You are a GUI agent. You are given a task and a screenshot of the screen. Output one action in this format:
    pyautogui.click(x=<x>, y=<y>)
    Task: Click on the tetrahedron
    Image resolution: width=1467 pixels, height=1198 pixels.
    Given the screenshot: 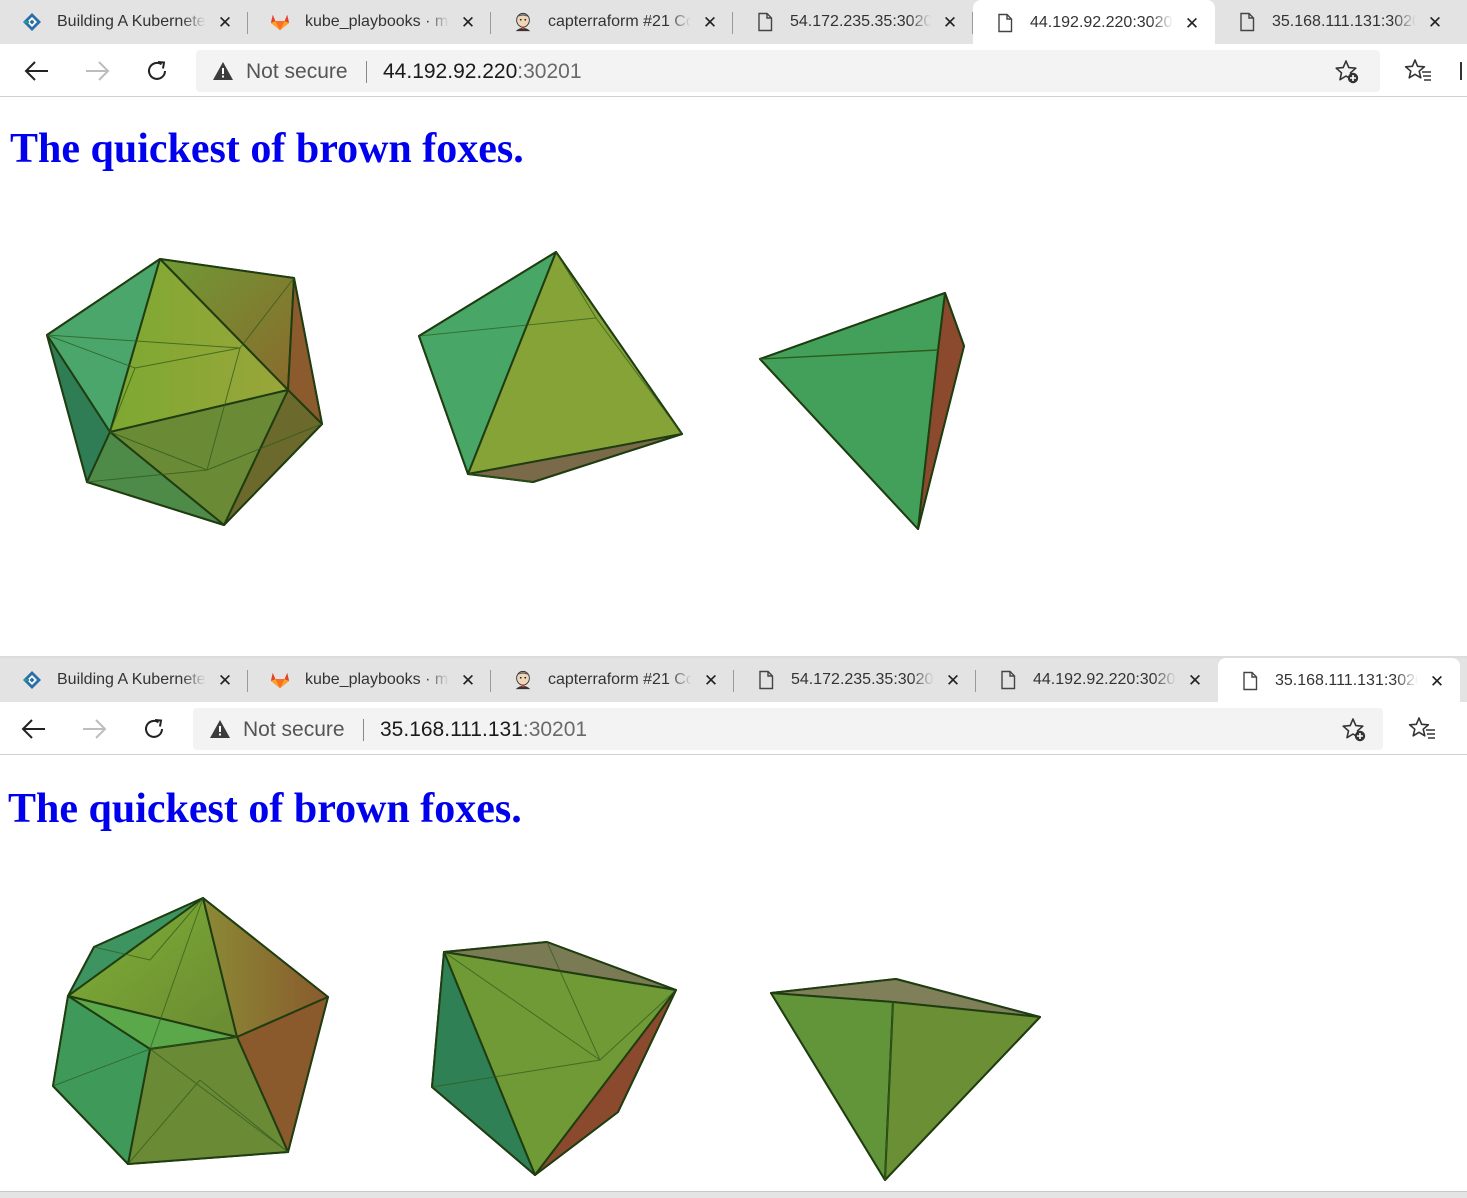 What is the action you would take?
    pyautogui.click(x=862, y=411)
    